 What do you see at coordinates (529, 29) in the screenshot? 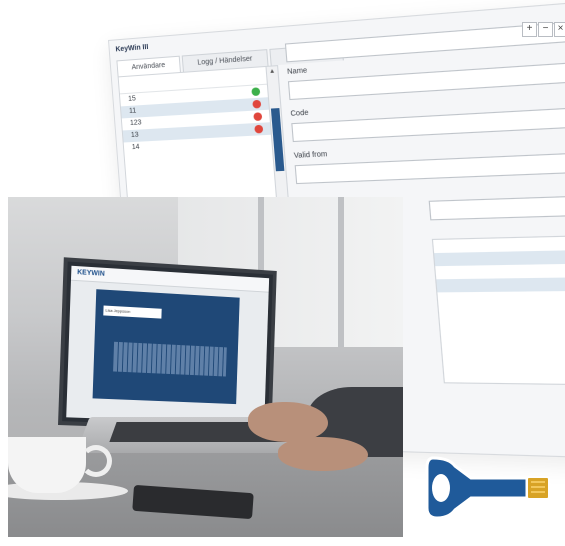
I see `add-button: +` at bounding box center [529, 29].